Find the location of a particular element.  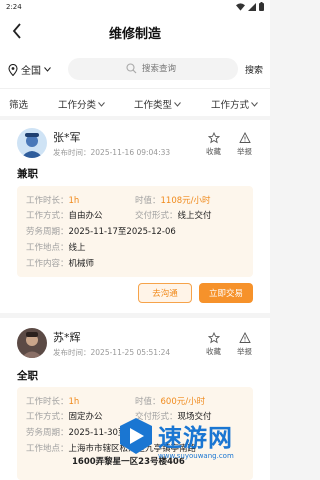

location-label: 全国 is located at coordinates (31, 71).